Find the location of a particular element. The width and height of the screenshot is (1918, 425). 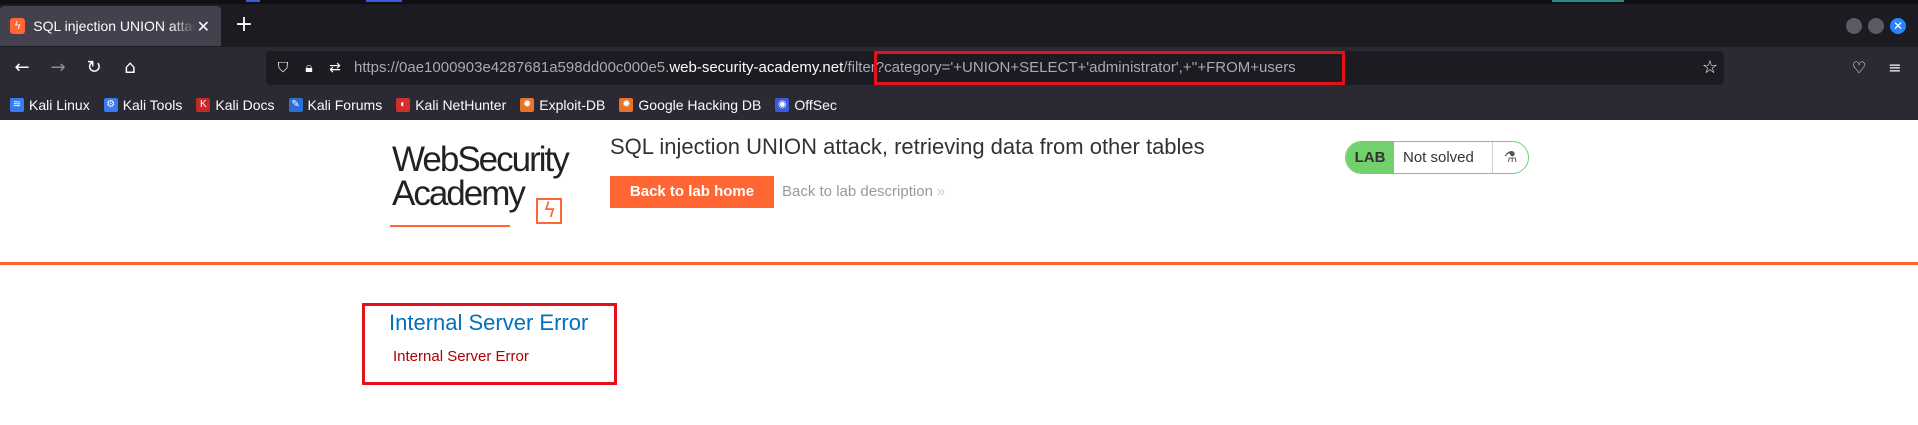

back-to-lab-description-link: Back to lab description» is located at coordinates (863, 192).